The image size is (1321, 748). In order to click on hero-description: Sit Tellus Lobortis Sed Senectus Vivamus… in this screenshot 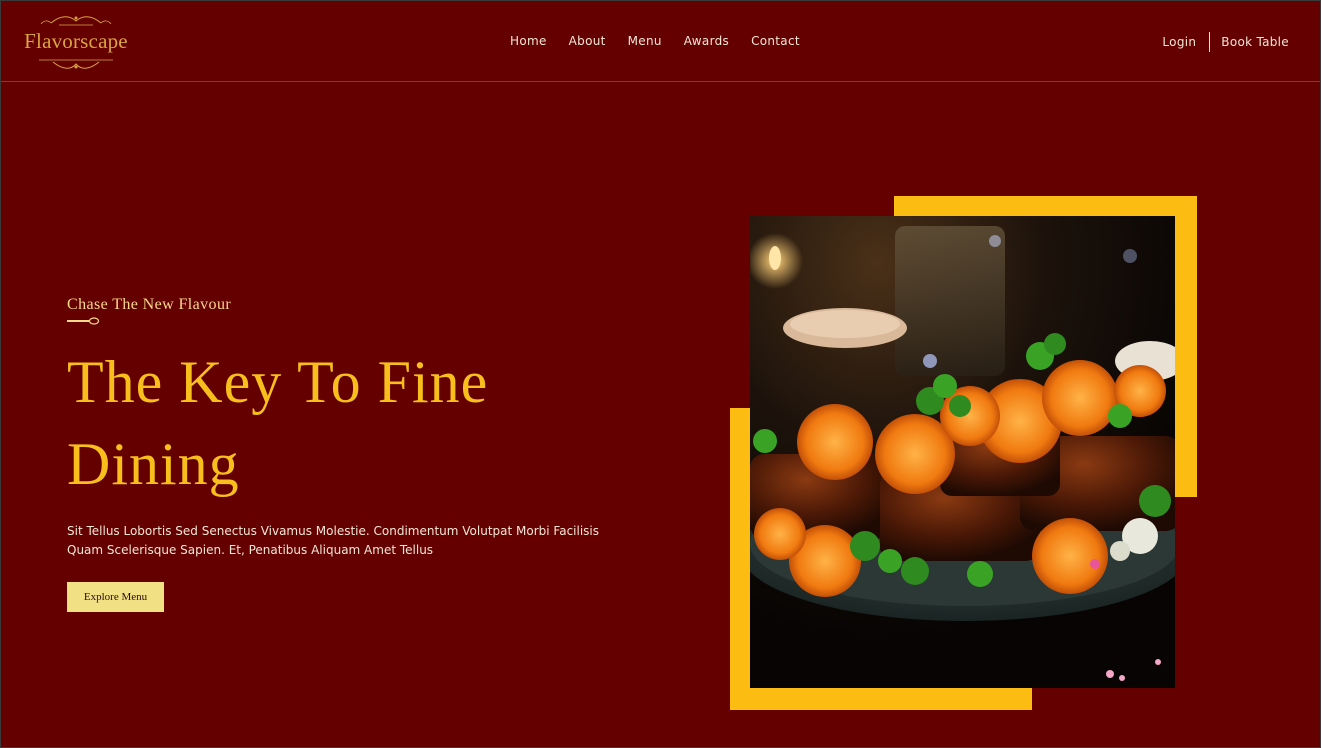, I will do `click(333, 540)`.